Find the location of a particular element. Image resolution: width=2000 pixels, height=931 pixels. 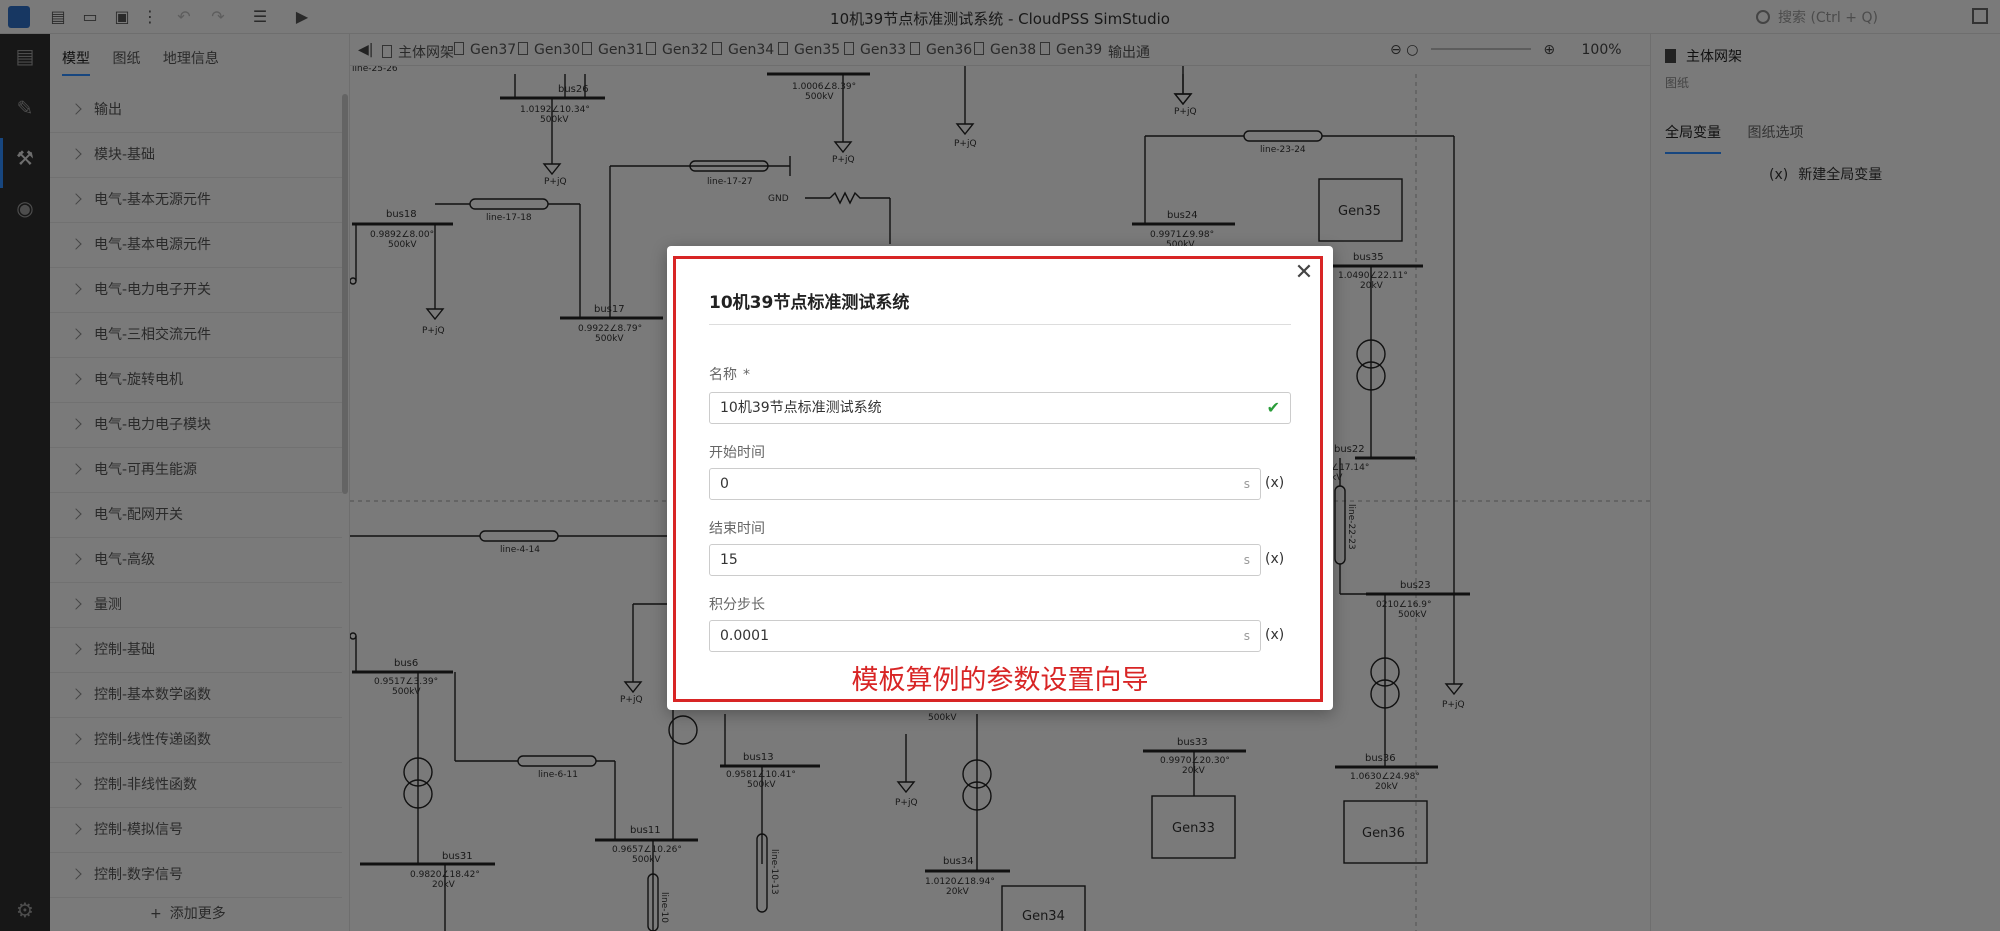

start-time-label: 开始时间 is located at coordinates (737, 453).